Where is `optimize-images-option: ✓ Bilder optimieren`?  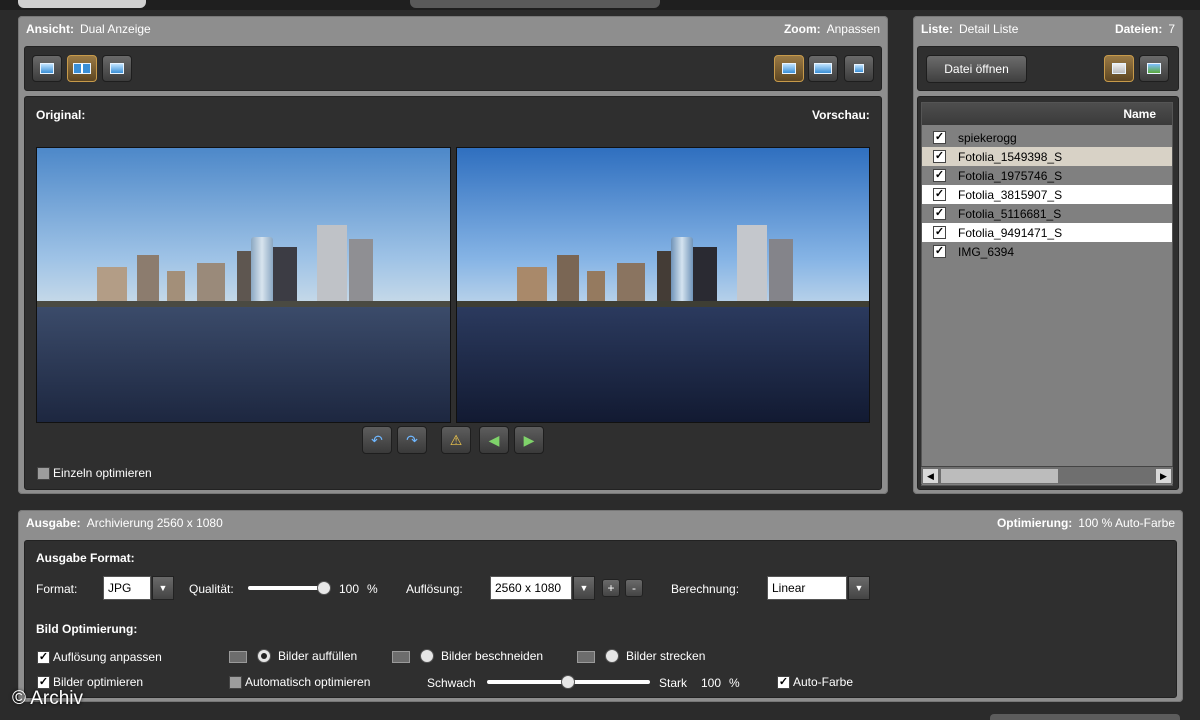
optimize-images-option: ✓ Bilder optimieren is located at coordinates (90, 682).